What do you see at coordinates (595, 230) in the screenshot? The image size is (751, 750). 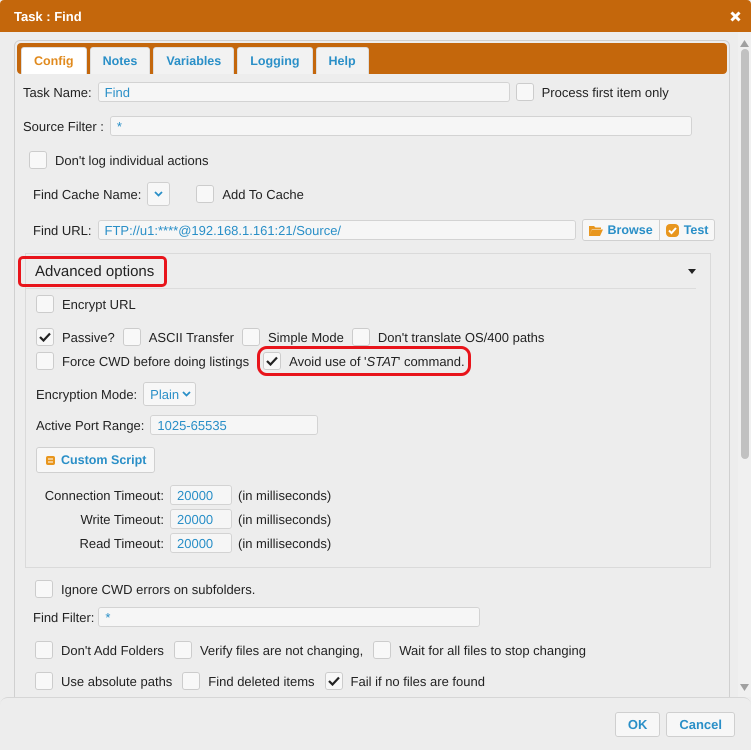 I see `folder-icon` at bounding box center [595, 230].